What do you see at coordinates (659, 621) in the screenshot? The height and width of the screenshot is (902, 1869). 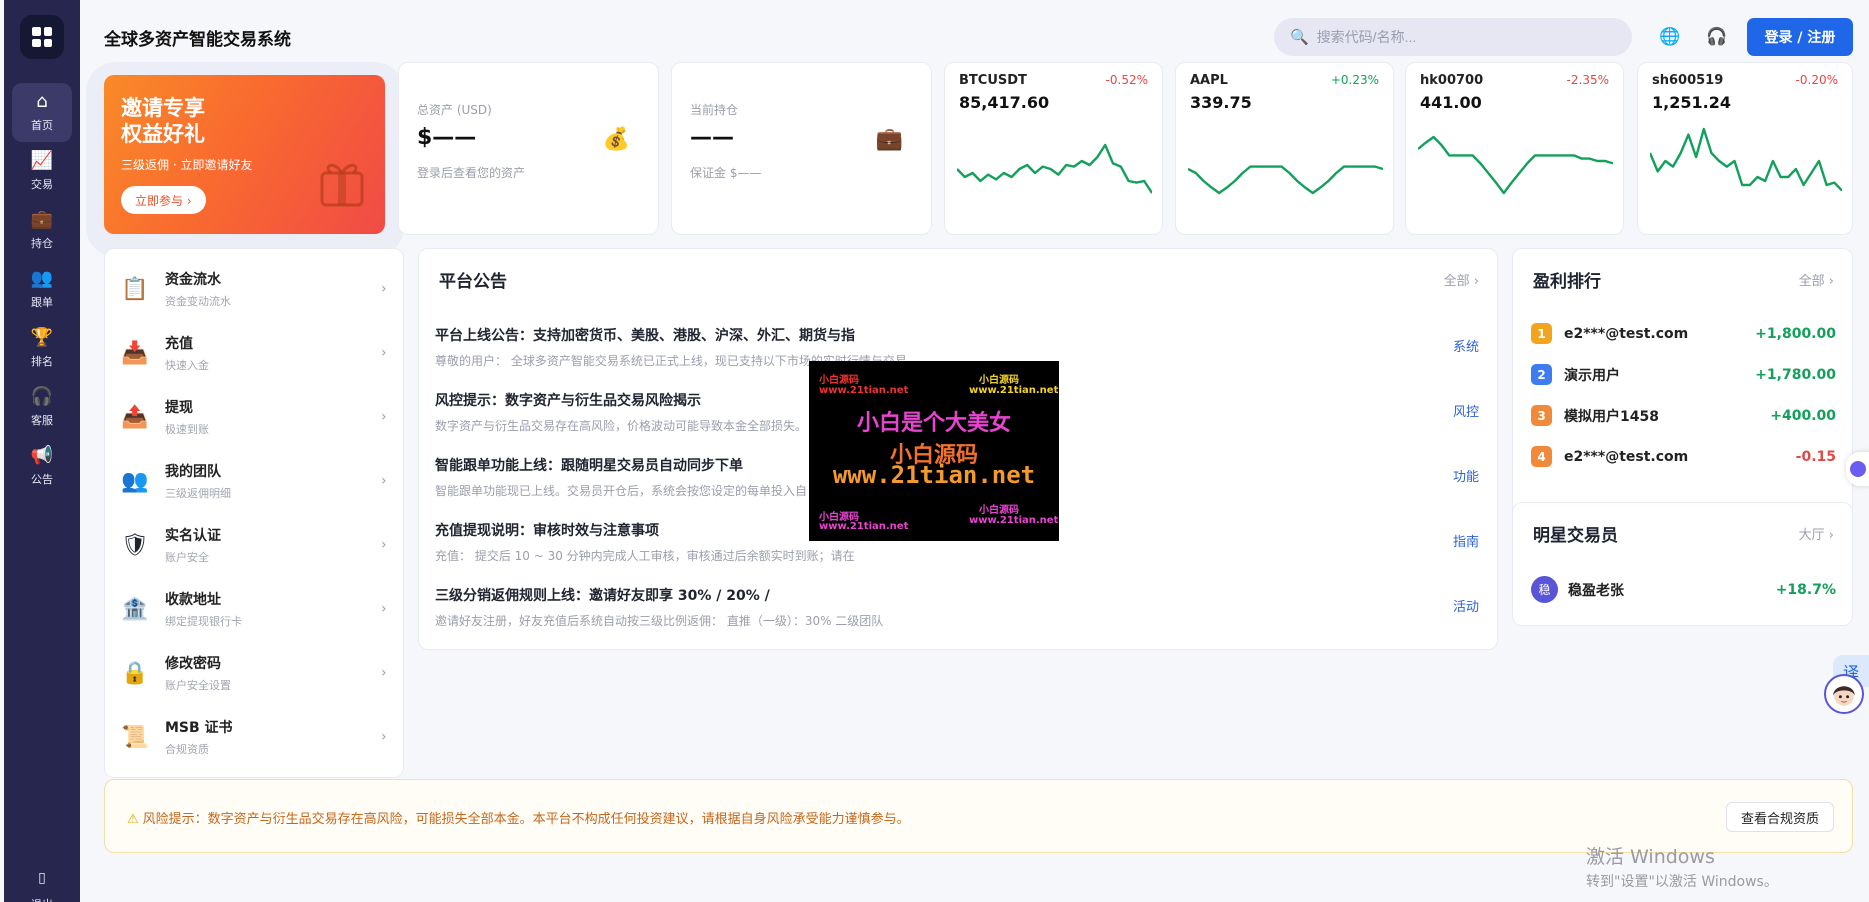 I see `announcement-desc: 邀请好友注册，好友充值后系统自动按三级比例返佣： 直推（一级）：30% 二级团队` at bounding box center [659, 621].